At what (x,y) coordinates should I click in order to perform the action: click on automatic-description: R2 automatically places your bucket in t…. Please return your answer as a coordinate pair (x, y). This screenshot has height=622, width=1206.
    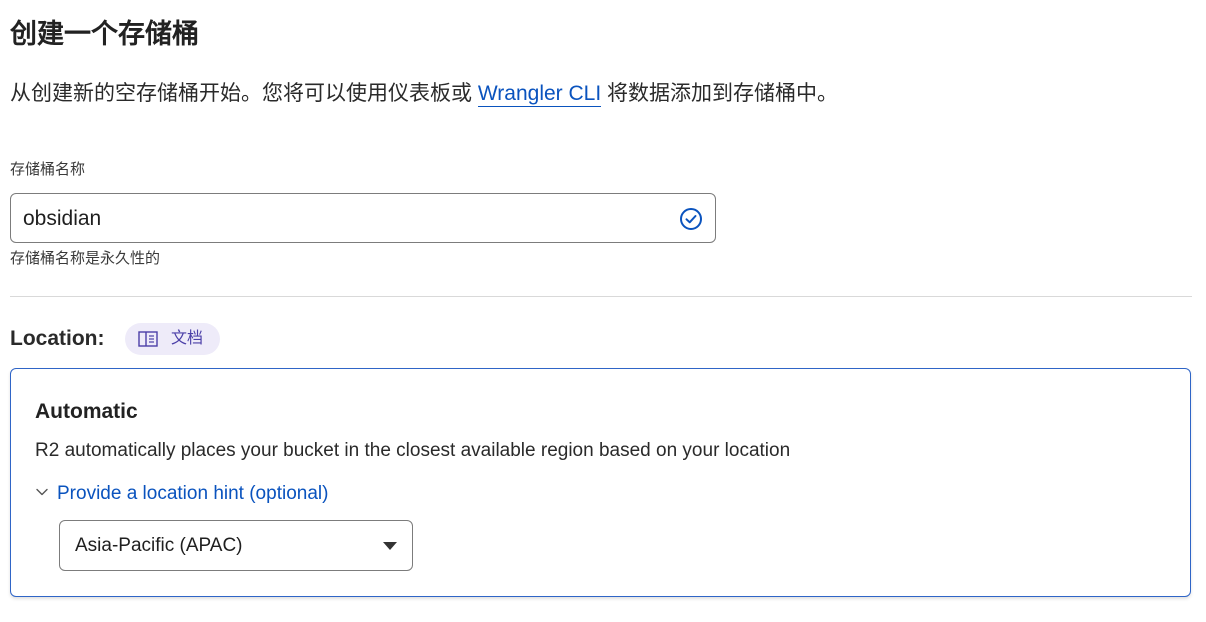
    Looking at the image, I should click on (413, 450).